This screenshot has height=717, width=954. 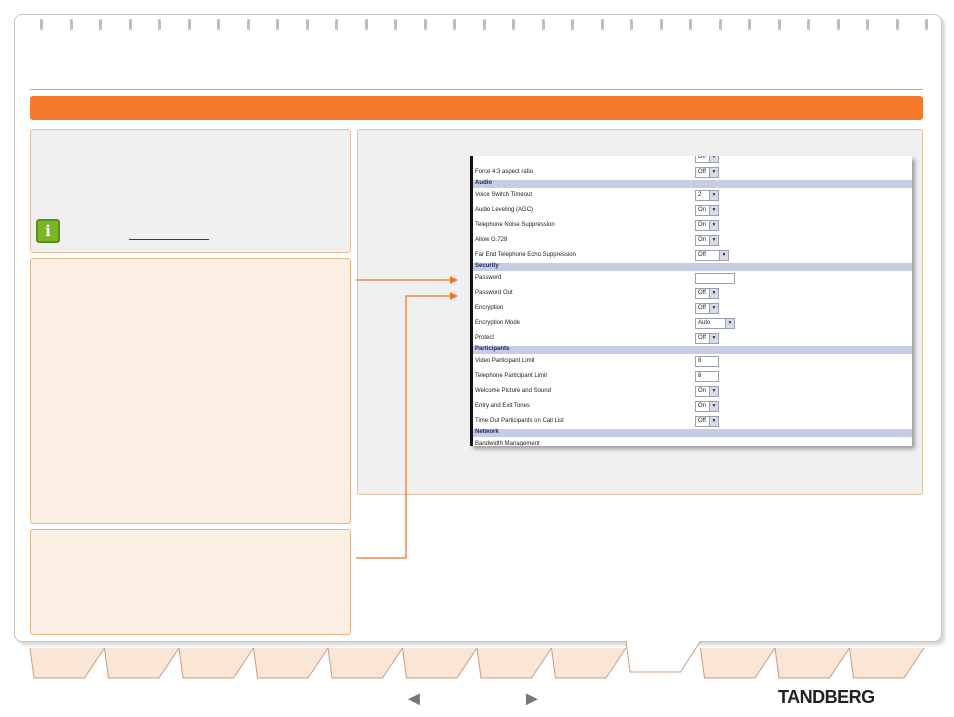 What do you see at coordinates (414, 699) in the screenshot?
I see `left-arrow-icon: ◄` at bounding box center [414, 699].